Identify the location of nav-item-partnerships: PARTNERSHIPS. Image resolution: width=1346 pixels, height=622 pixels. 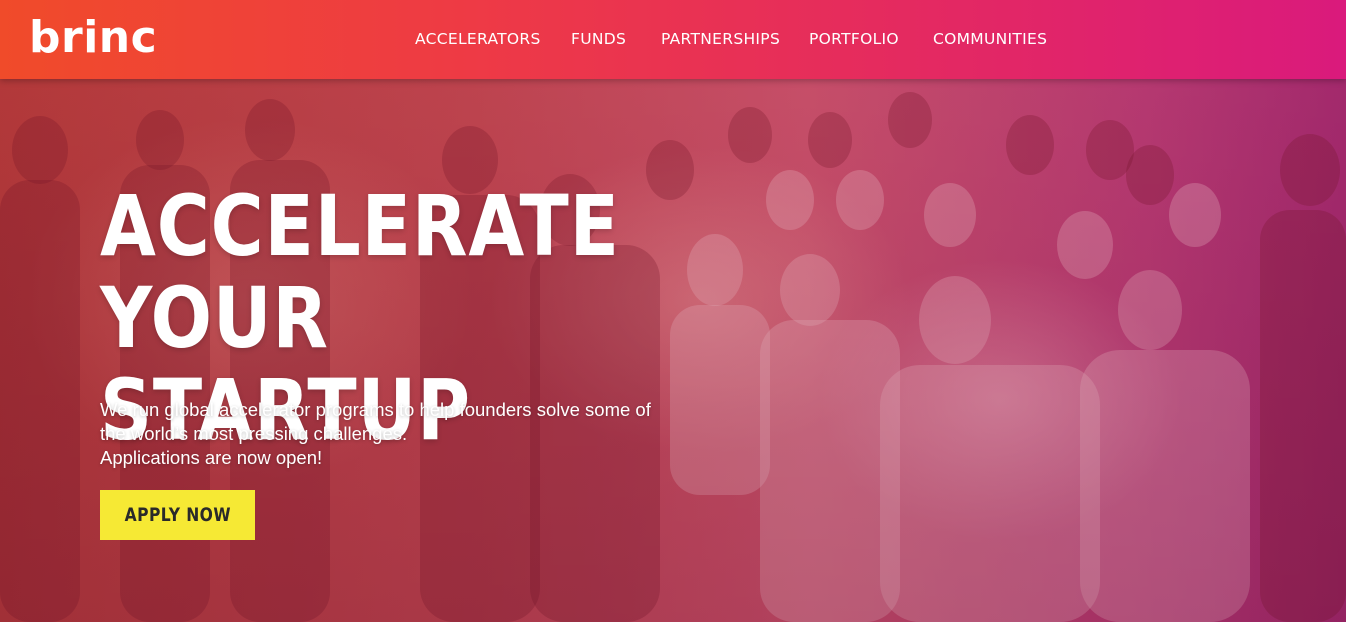
(720, 39).